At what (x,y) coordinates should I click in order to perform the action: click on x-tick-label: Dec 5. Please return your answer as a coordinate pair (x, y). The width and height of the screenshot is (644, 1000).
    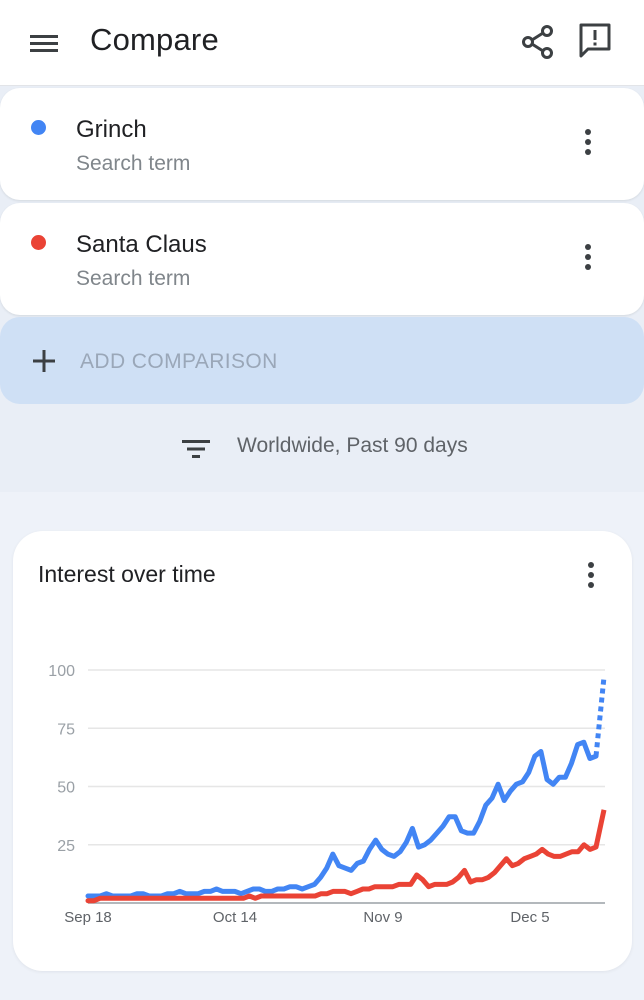
    Looking at the image, I should click on (529, 917).